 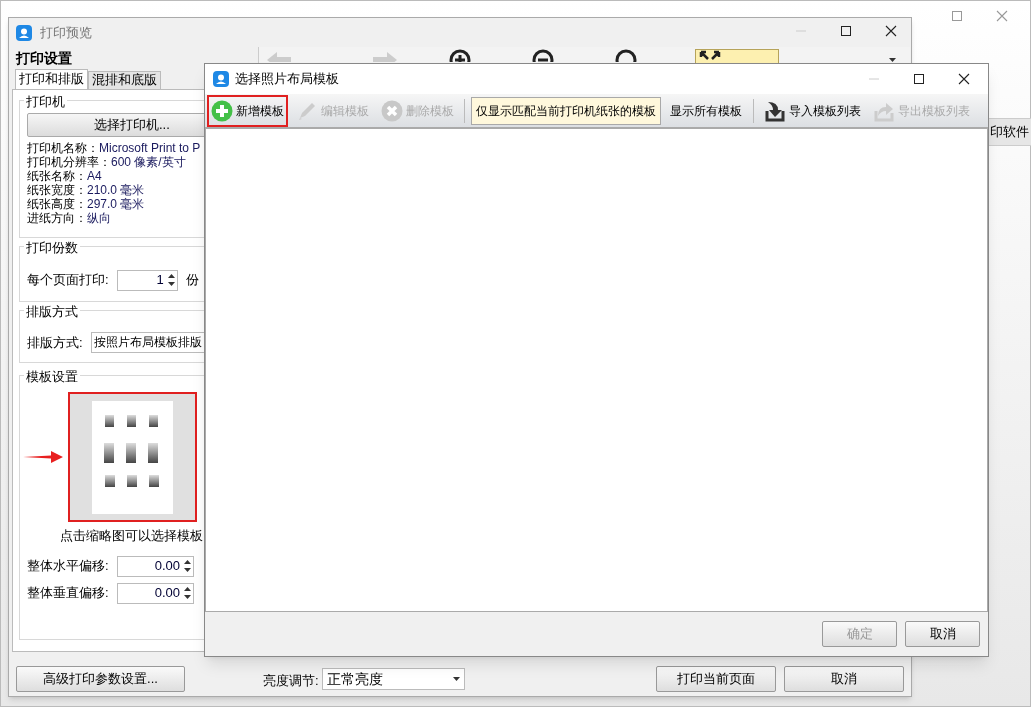 What do you see at coordinates (55, 342) in the screenshot?
I see `field-label: 排版方式:` at bounding box center [55, 342].